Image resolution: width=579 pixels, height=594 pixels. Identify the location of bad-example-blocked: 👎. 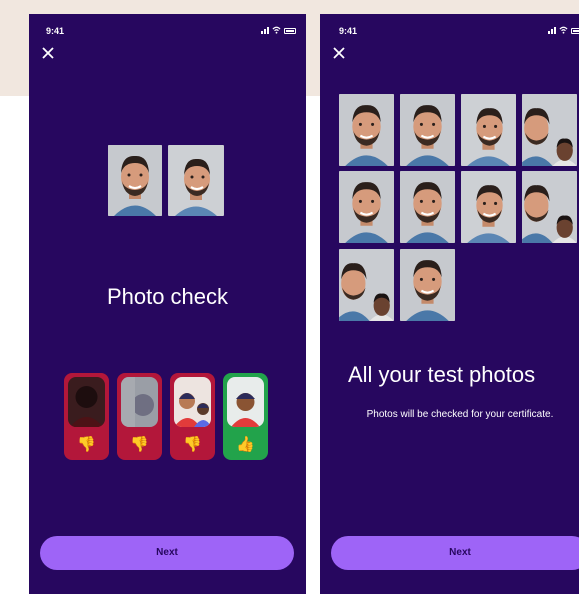
(139, 416).